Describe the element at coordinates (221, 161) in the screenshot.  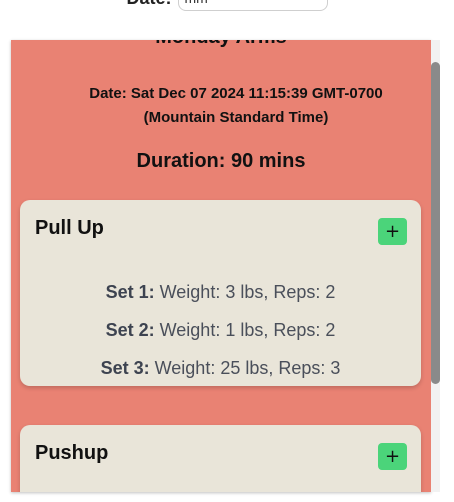
I see `workout-duration: Duration: 90 mins` at that location.